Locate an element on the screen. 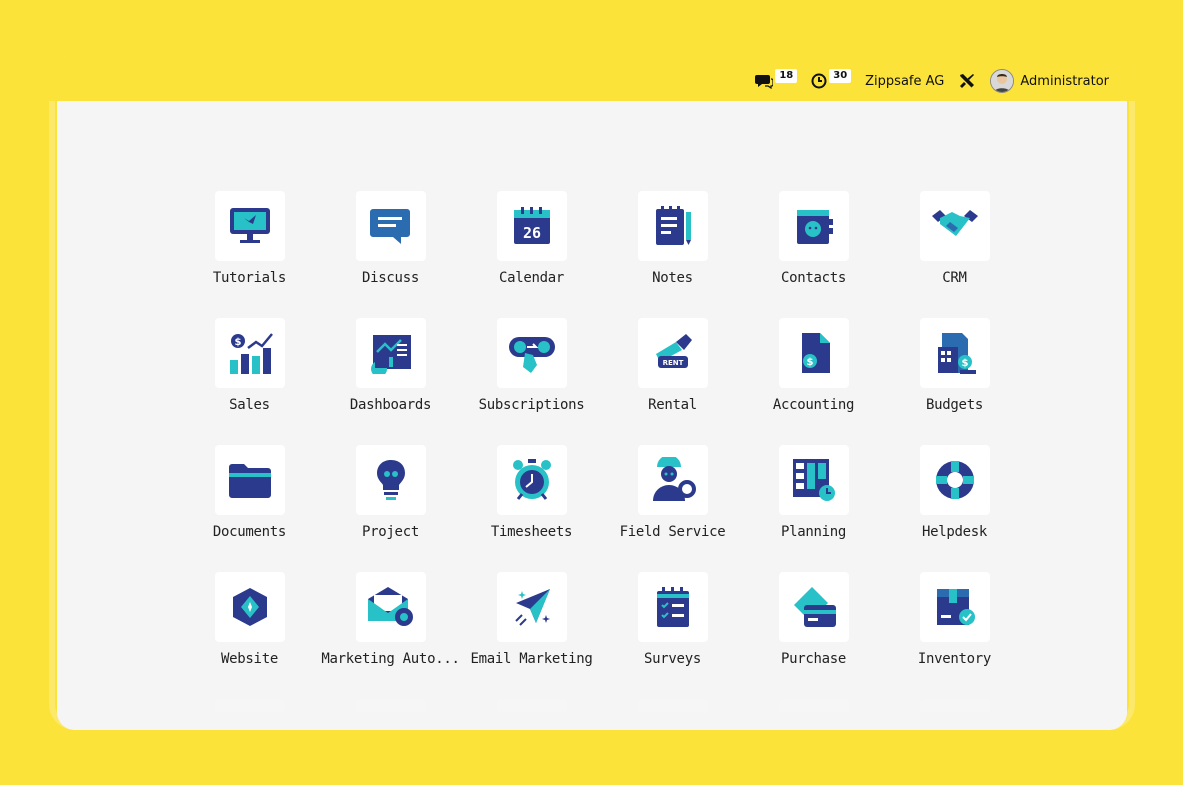  app-label: Notes is located at coordinates (672, 278).